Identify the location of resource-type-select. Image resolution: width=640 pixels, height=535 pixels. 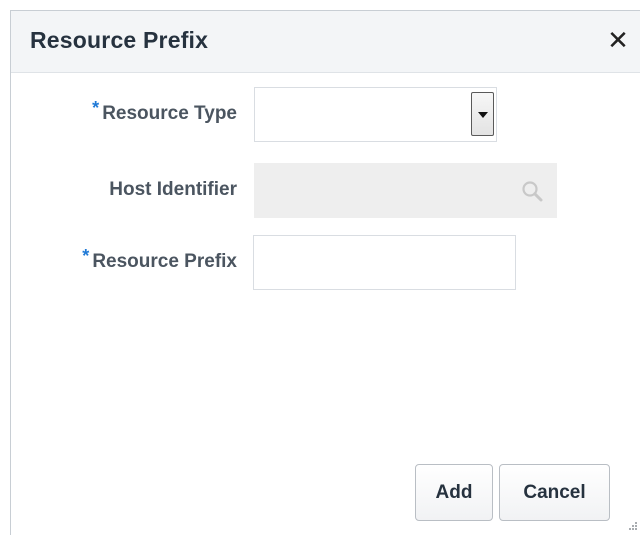
(375, 114).